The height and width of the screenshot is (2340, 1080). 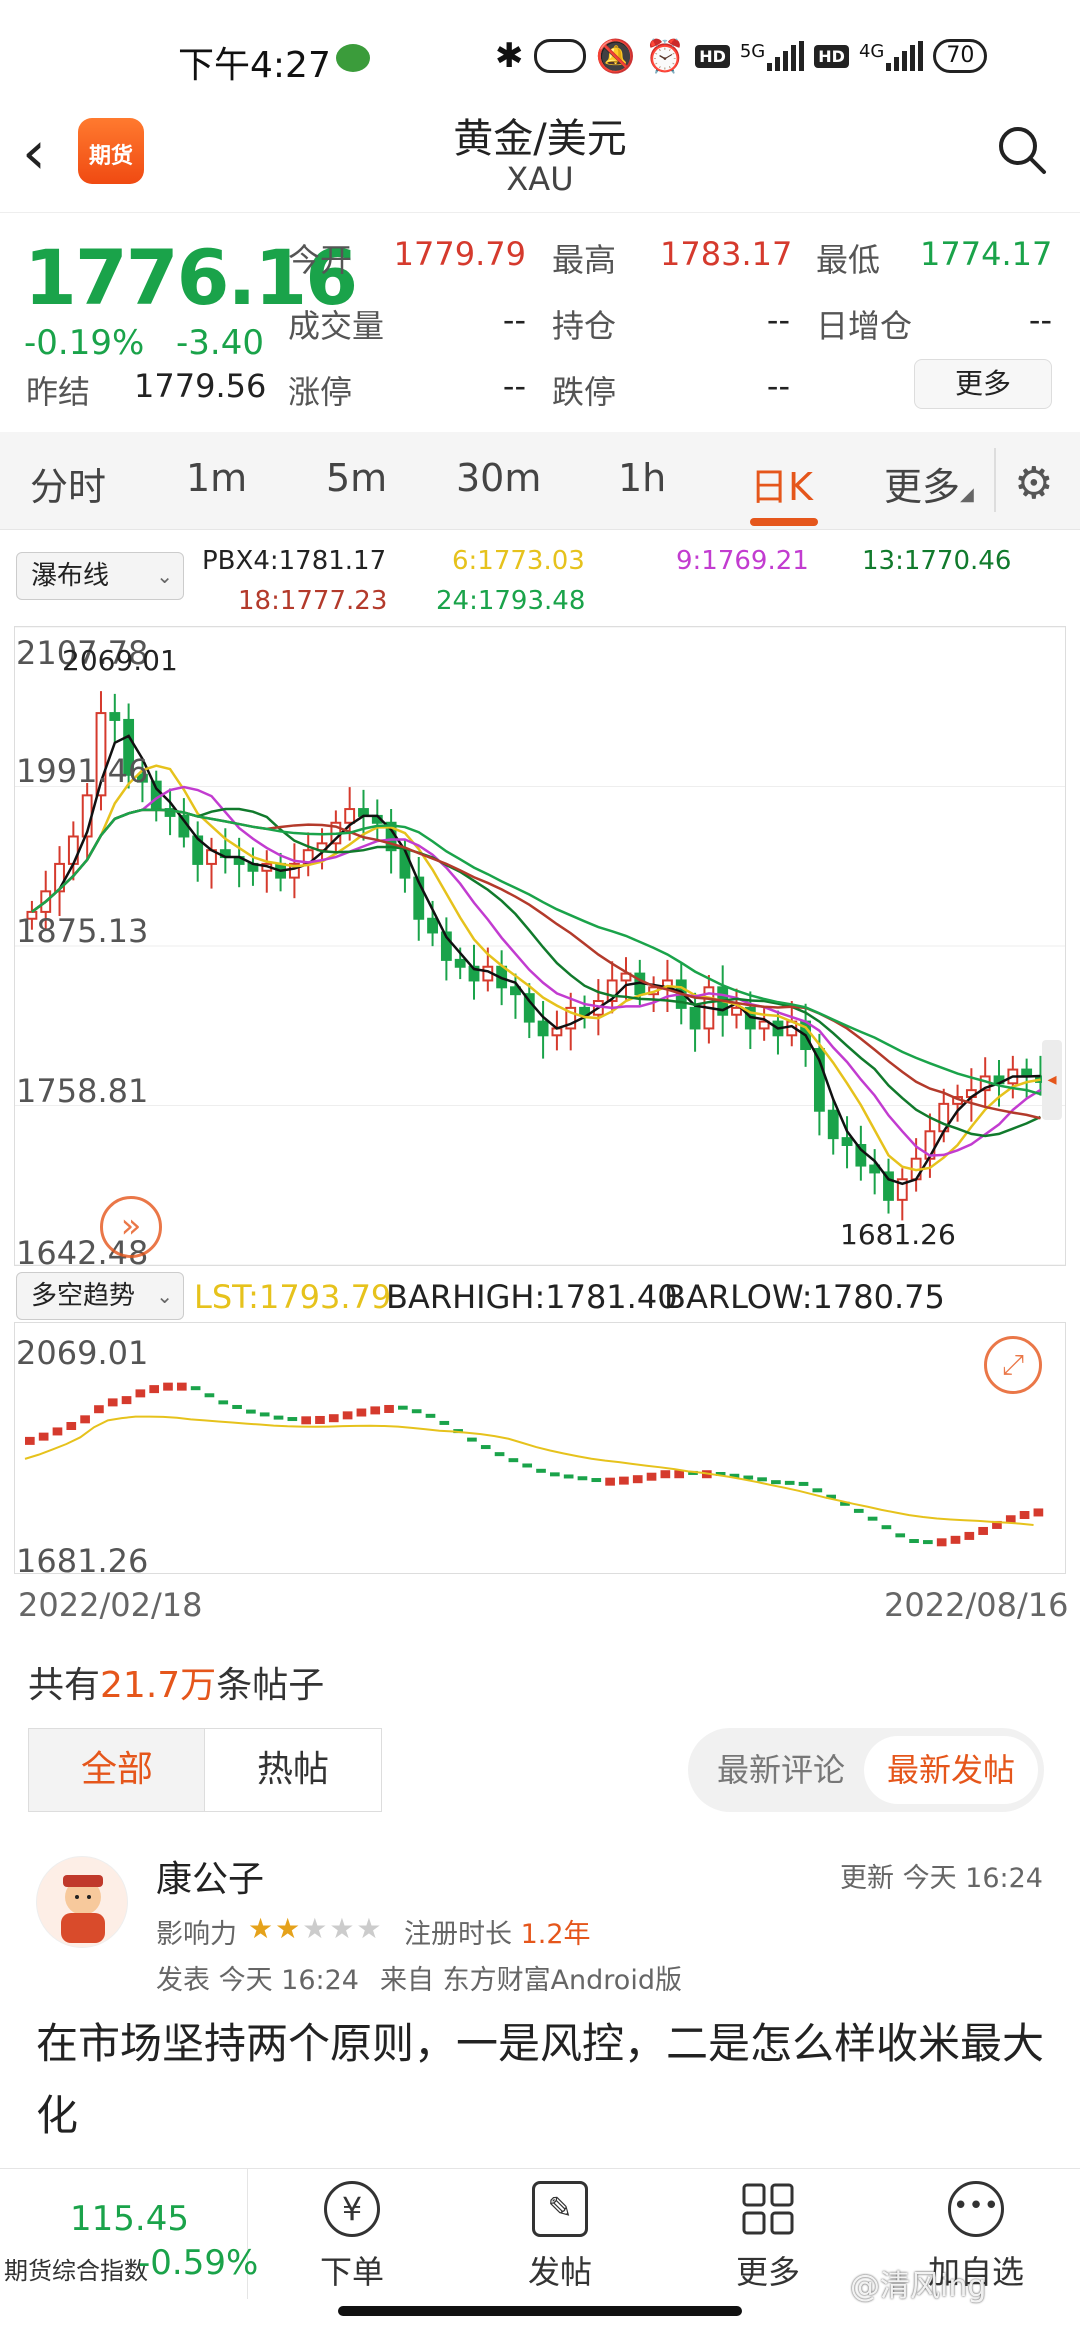 I want to click on register-duration: 注册时长 1.2年, so click(x=497, y=1931).